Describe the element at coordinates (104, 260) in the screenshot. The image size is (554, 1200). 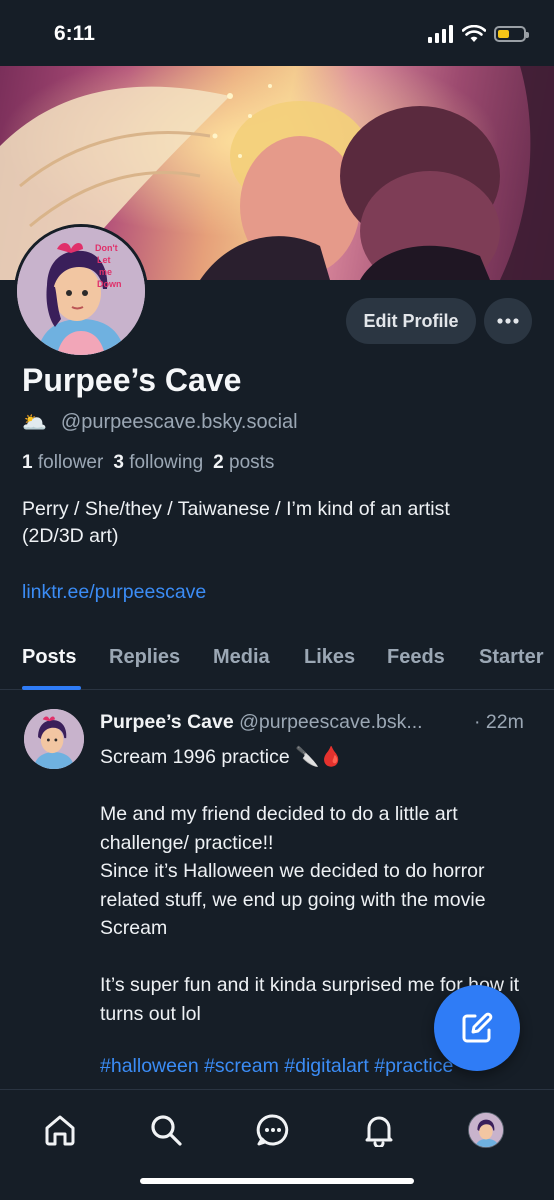
I see `svg-text: Let` at that location.